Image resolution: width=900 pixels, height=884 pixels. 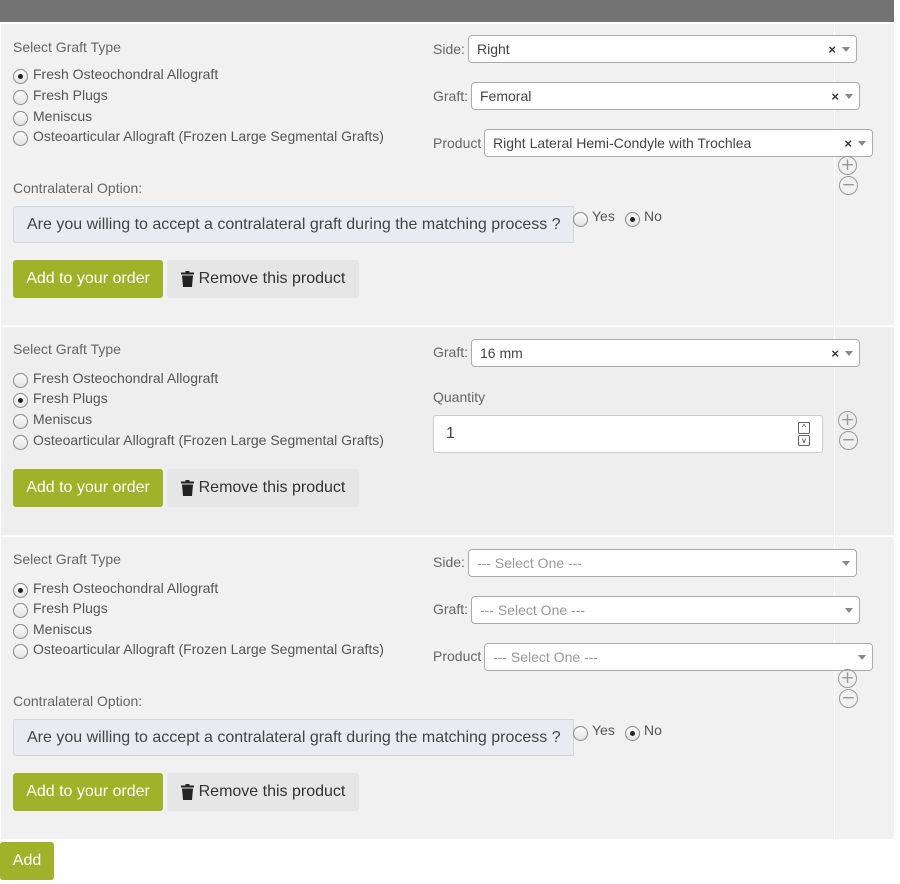 I want to click on column-divider, so click(x=834, y=174).